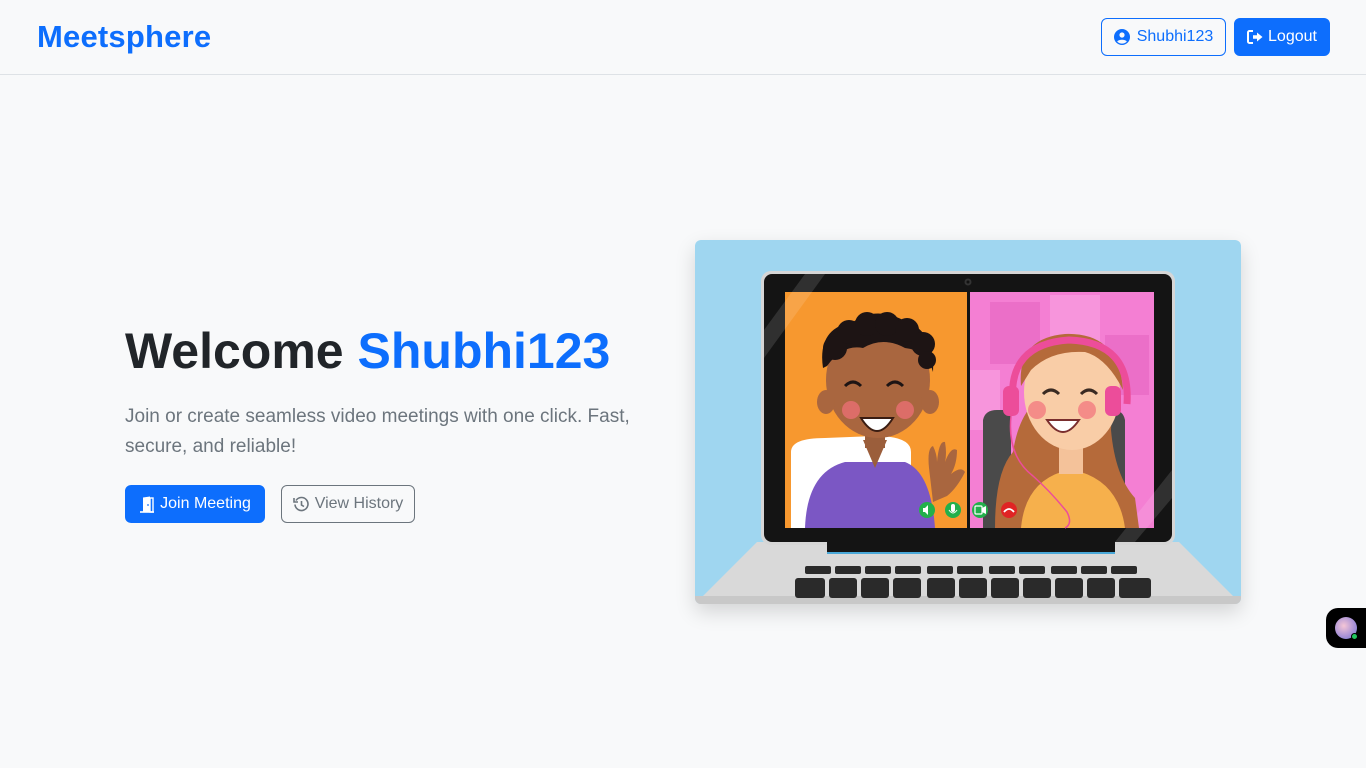 The height and width of the screenshot is (768, 1366). Describe the element at coordinates (953, 510) in the screenshot. I see `mic-icon` at that location.